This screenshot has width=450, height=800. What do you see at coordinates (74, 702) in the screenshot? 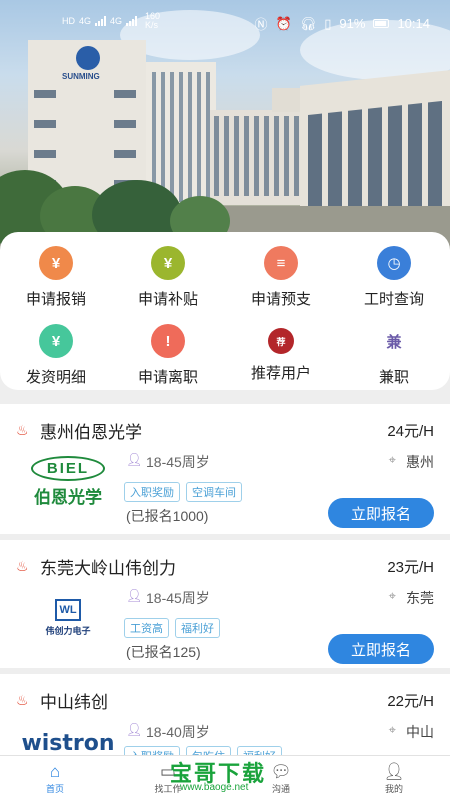
I see `job-title: 中山纬创` at bounding box center [74, 702].